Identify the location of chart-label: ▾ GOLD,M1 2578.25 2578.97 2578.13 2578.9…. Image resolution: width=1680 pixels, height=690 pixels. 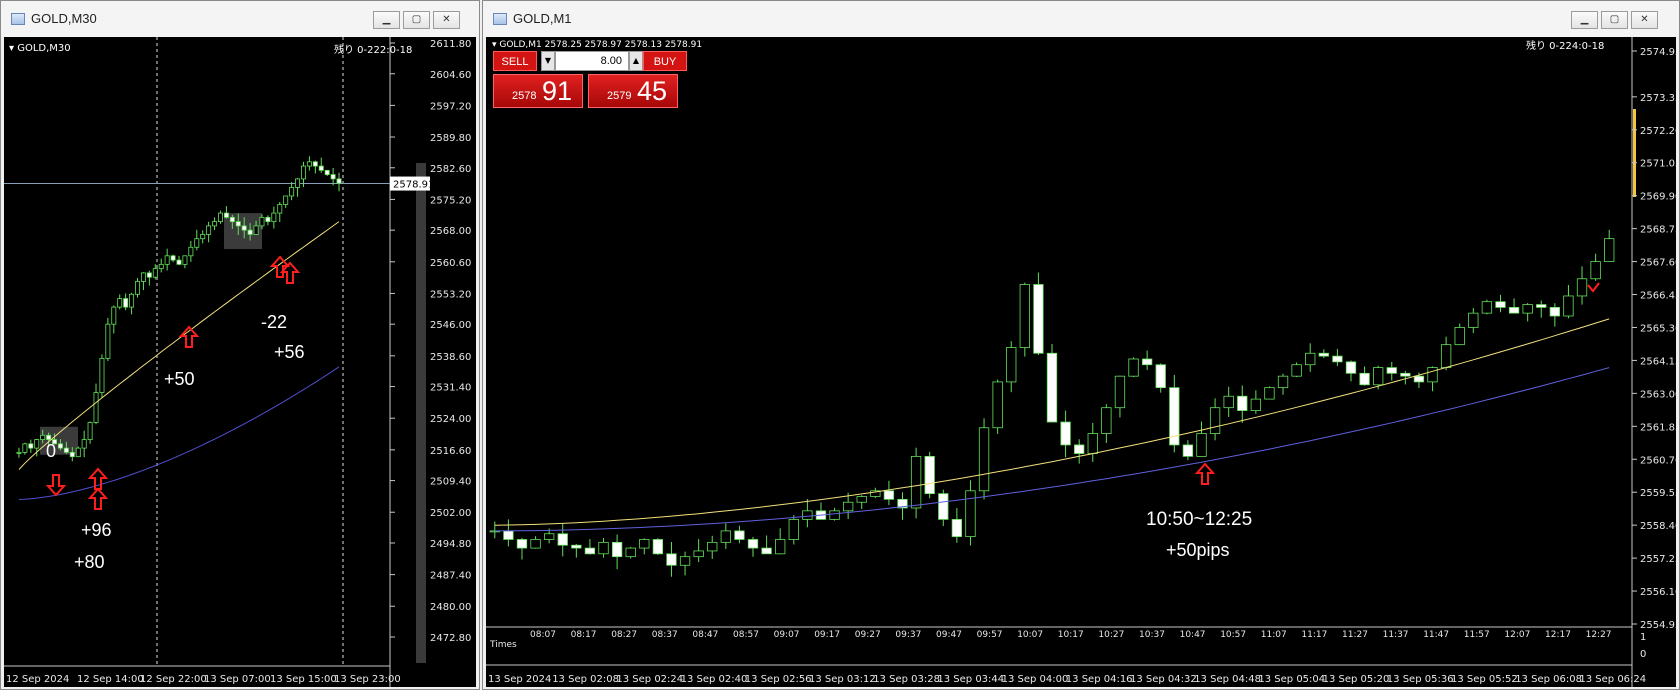
(597, 45).